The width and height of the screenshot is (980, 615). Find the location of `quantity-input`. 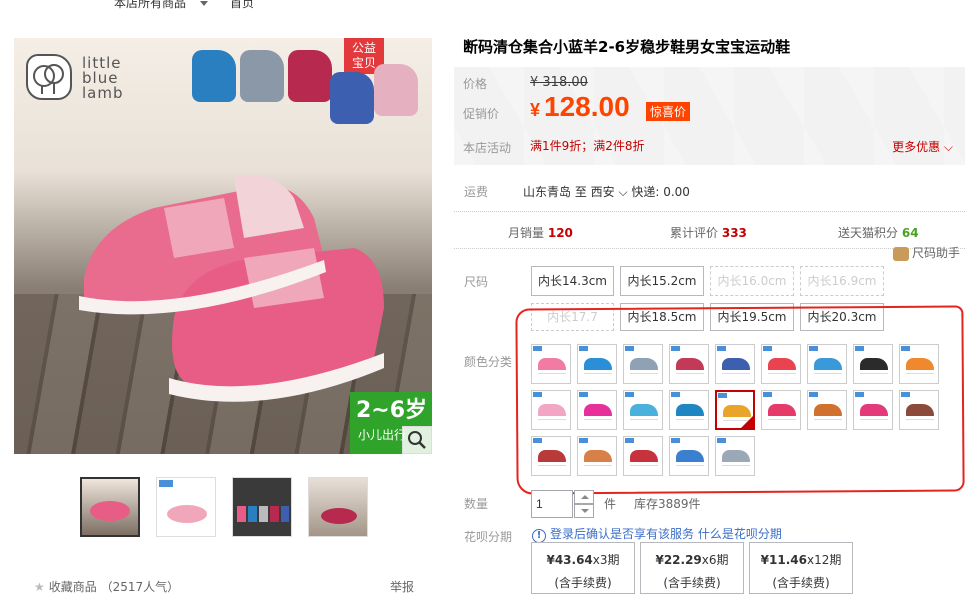

quantity-input is located at coordinates (552, 504).